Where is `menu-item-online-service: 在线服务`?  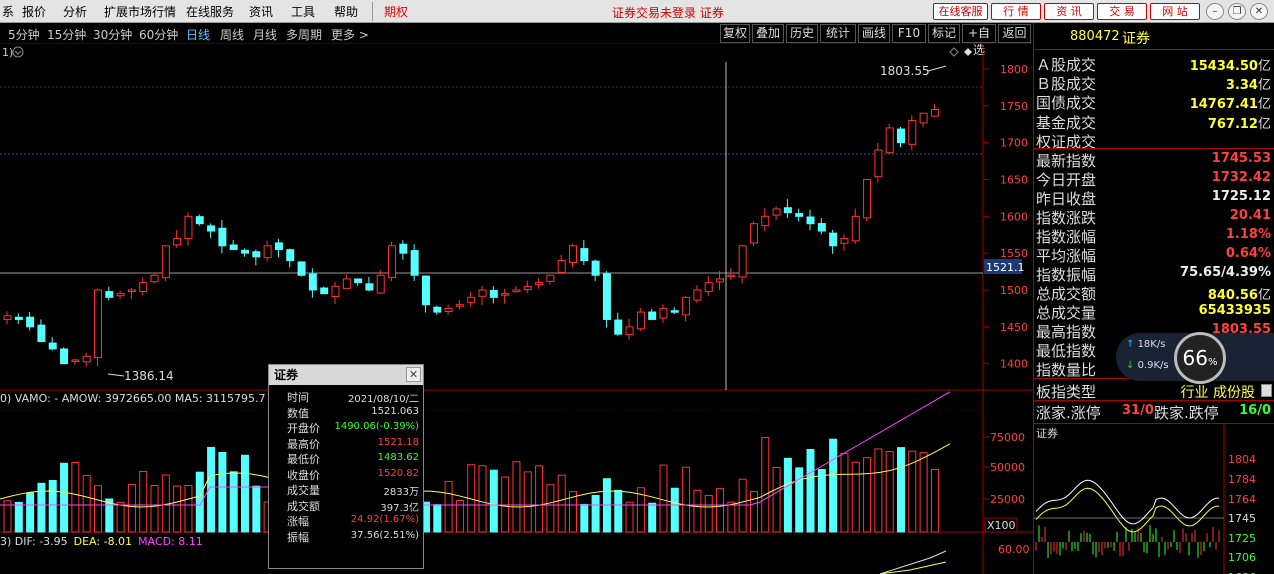 menu-item-online-service: 在线服务 is located at coordinates (210, 11).